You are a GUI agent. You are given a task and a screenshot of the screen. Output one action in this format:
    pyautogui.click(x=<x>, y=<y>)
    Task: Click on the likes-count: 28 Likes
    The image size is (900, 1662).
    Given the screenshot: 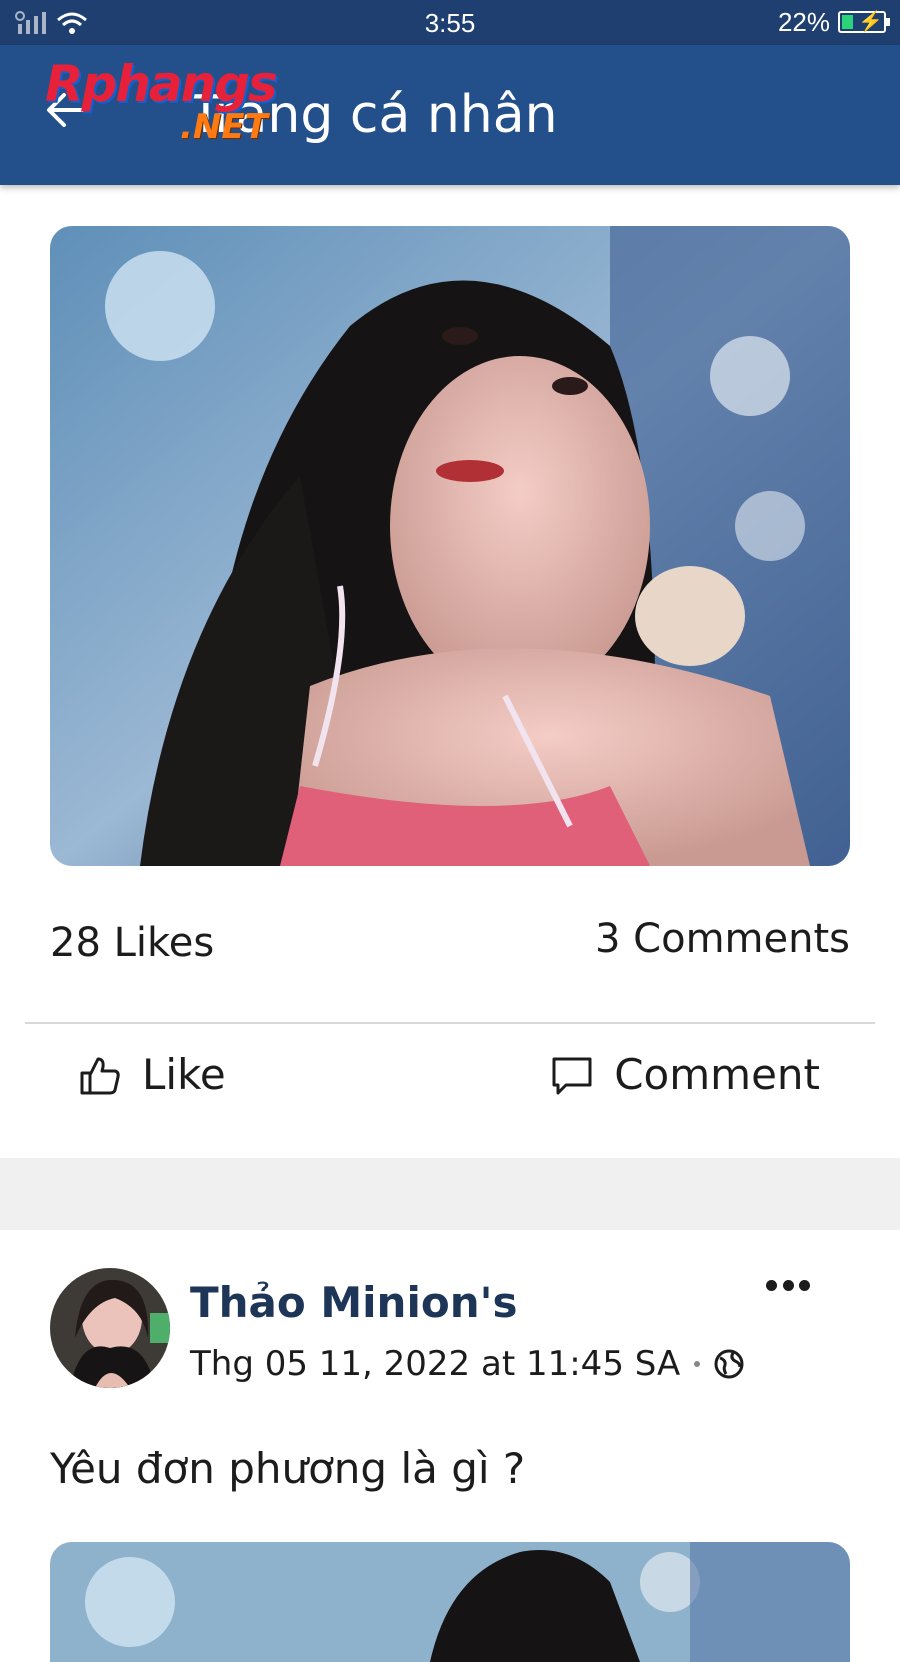 What is the action you would take?
    pyautogui.click(x=132, y=943)
    